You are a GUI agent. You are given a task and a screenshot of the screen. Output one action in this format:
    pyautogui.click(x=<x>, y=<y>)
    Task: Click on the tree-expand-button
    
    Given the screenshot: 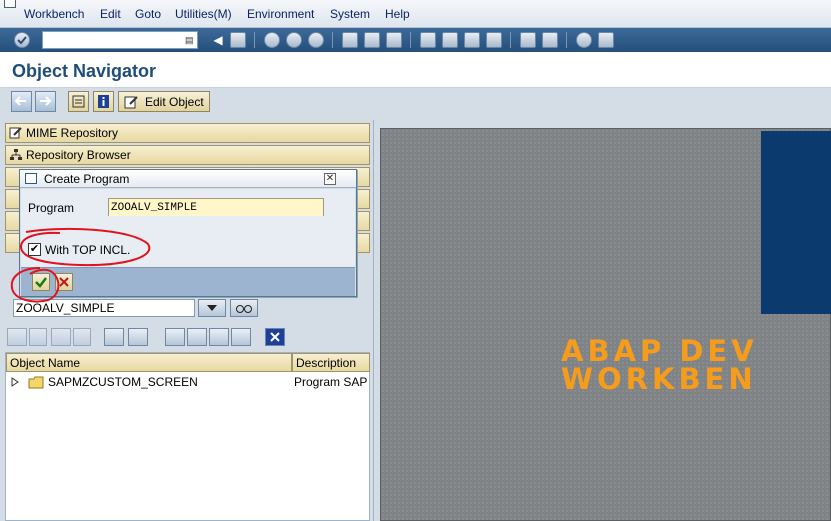 What is the action you would take?
    pyautogui.click(x=114, y=337)
    